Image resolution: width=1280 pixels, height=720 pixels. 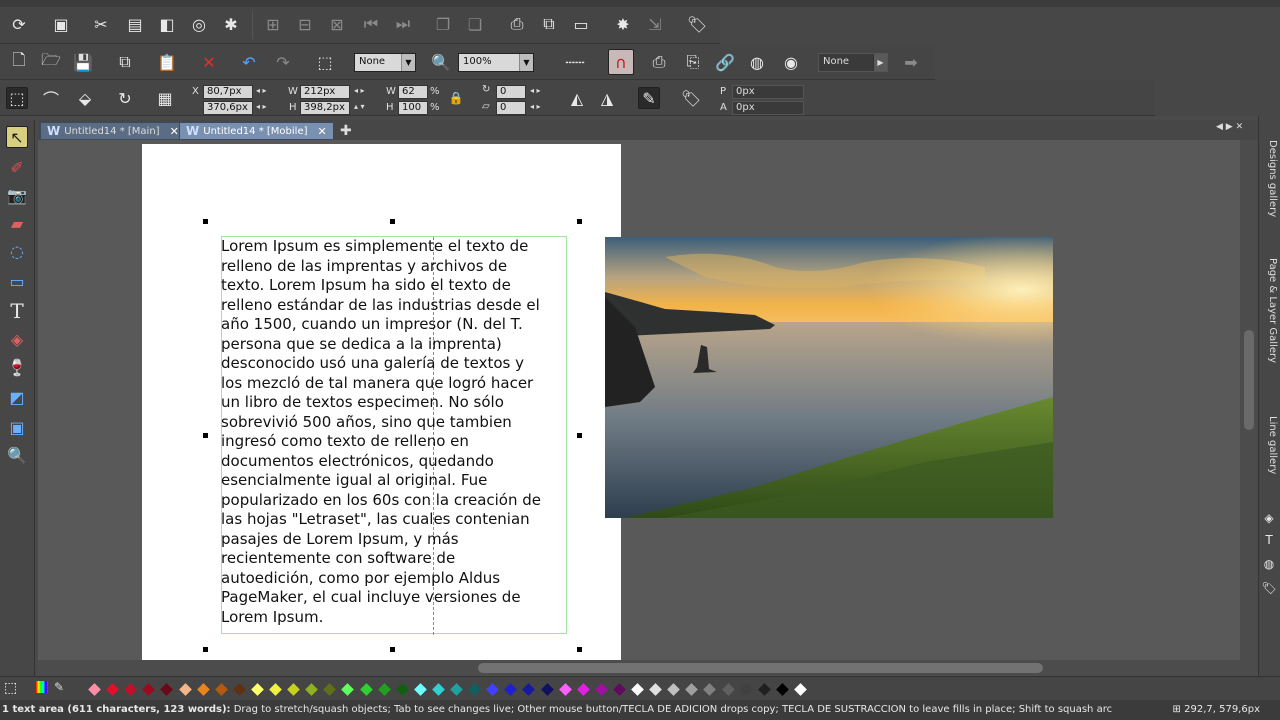 What do you see at coordinates (1269, 540) in the screenshot?
I see `text-style-icon: T` at bounding box center [1269, 540].